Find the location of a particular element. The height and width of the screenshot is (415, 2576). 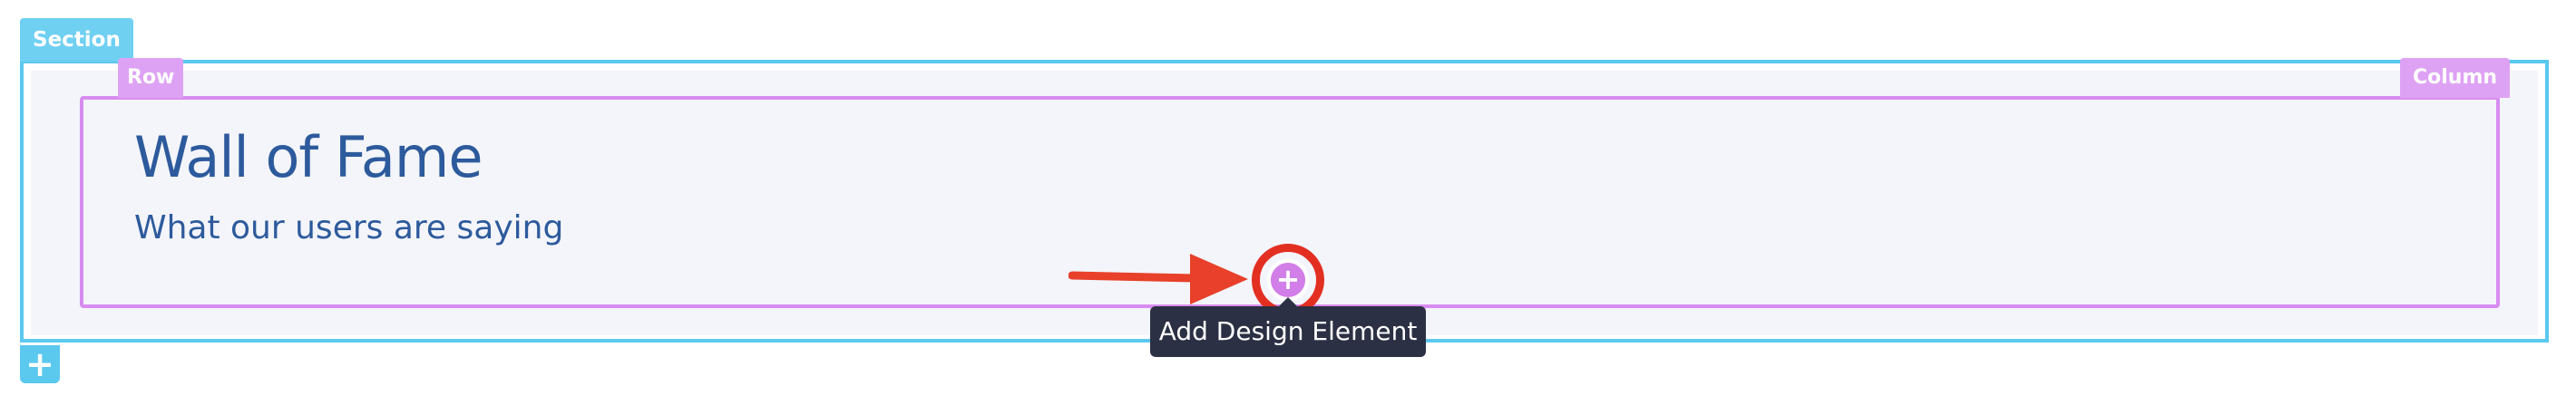

add-design-element-tooltip: Add Design Element is located at coordinates (1288, 331).